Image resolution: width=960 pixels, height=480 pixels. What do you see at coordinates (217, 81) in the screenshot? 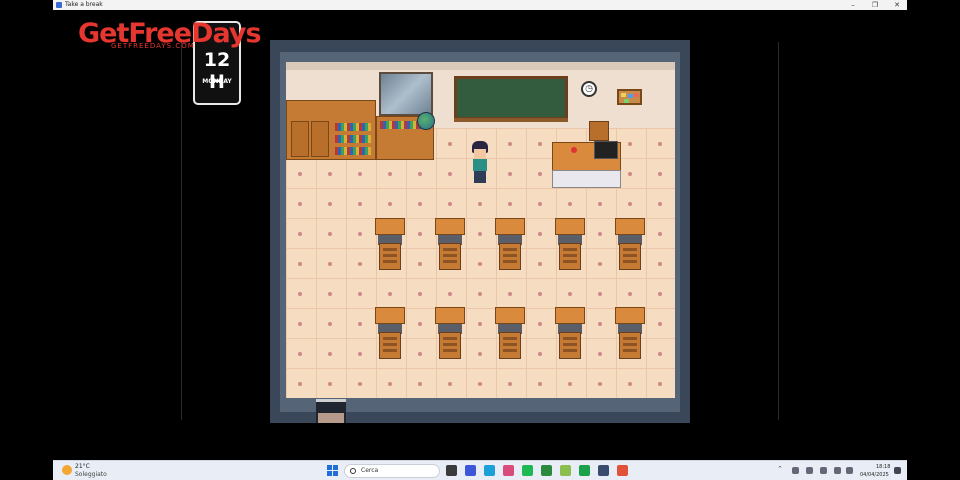
I see `hud-day: MONDAY` at bounding box center [217, 81].